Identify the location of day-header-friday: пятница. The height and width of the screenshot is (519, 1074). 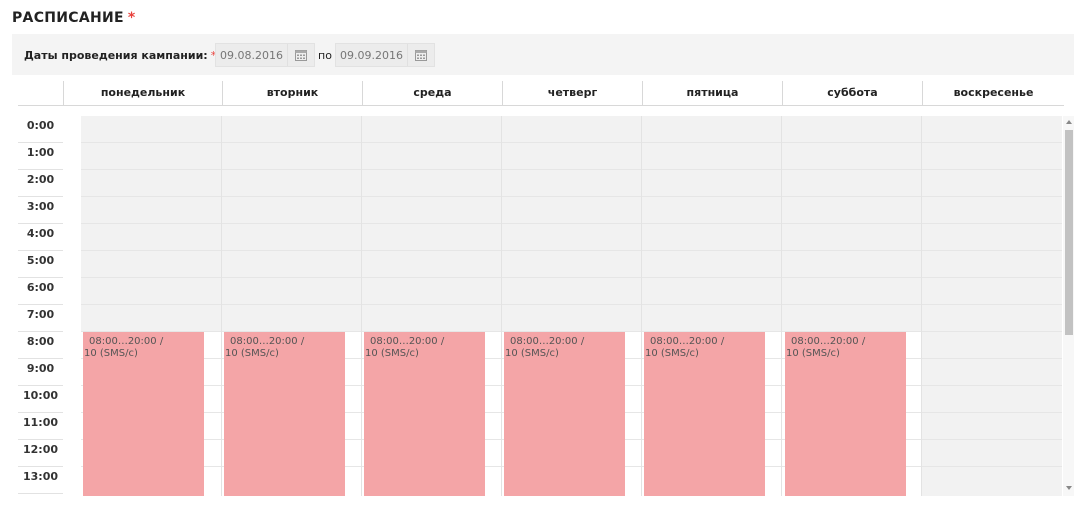
(712, 93).